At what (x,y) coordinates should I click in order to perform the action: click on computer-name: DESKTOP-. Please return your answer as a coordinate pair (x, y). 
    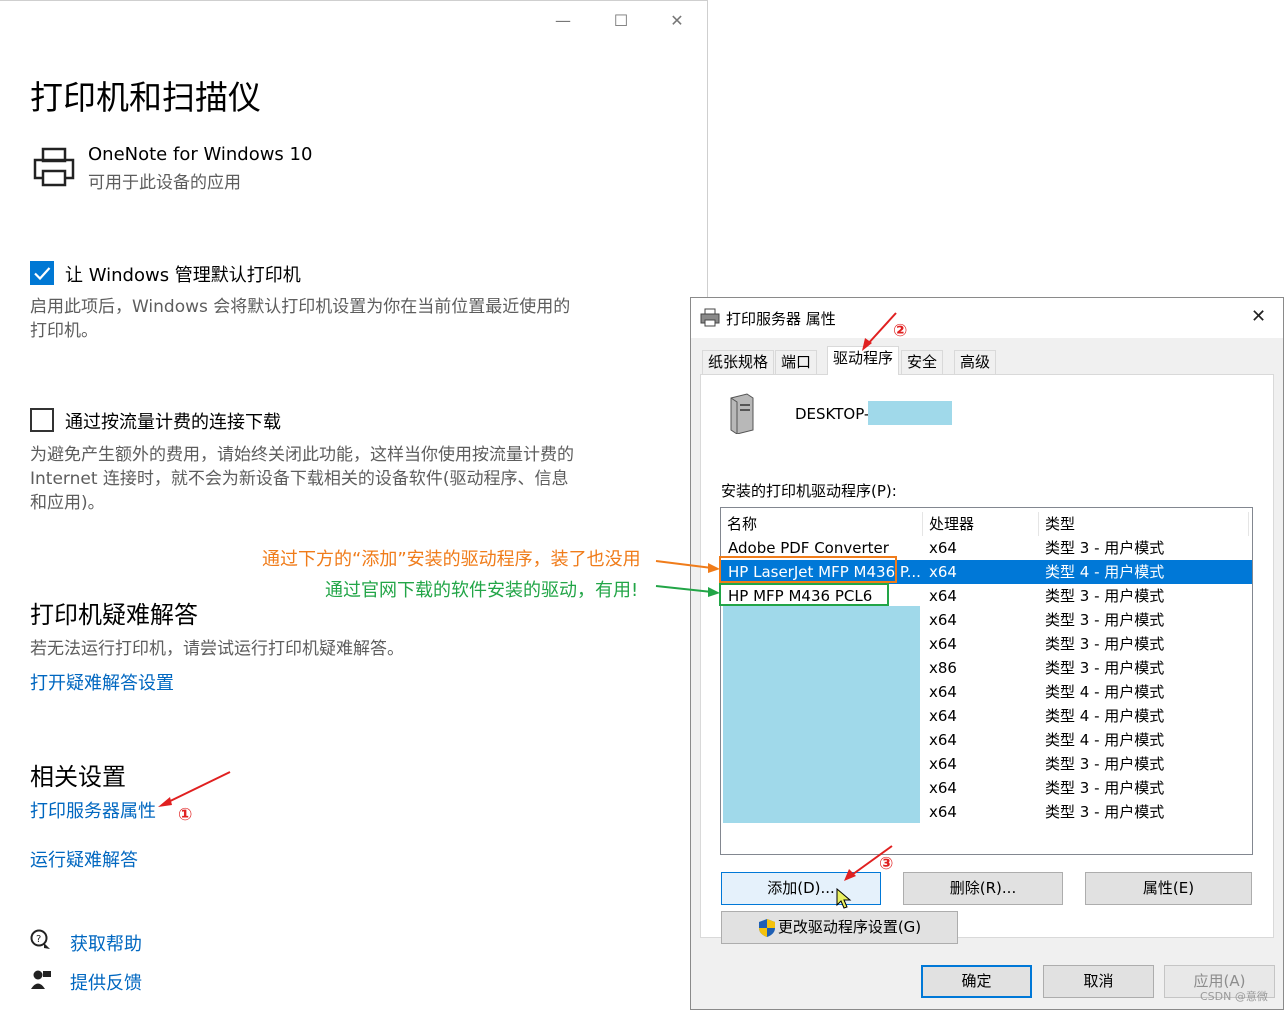
    Looking at the image, I should click on (832, 414).